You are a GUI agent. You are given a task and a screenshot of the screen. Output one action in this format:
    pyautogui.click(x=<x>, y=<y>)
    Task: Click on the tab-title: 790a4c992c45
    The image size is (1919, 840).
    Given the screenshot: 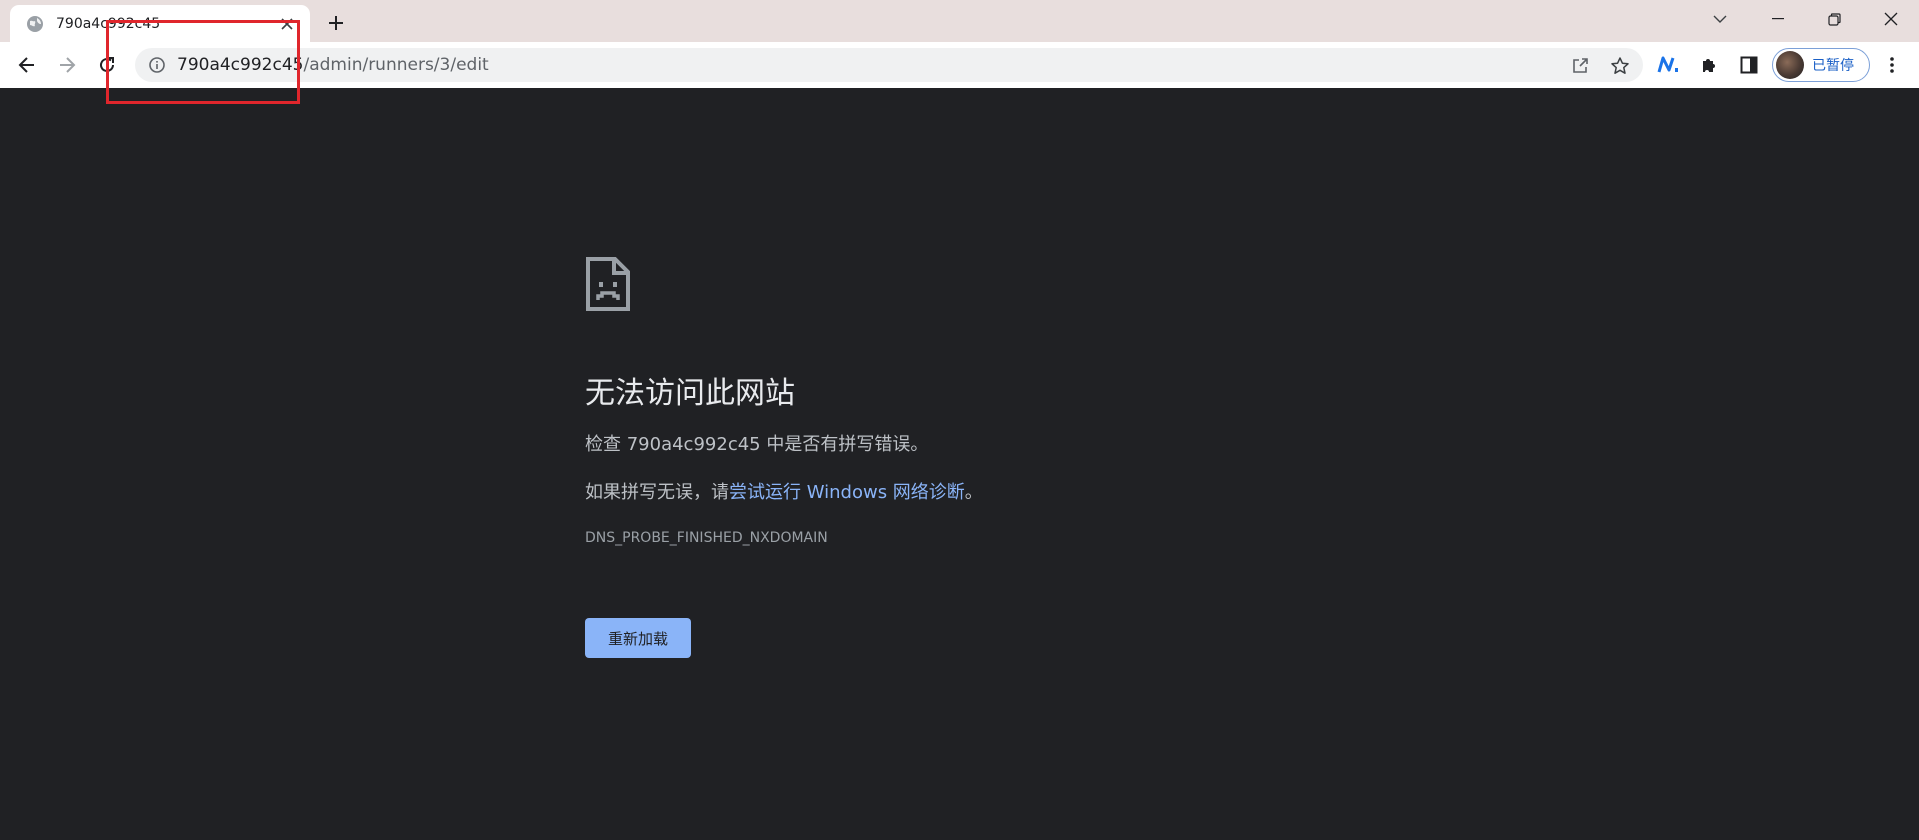 What is the action you would take?
    pyautogui.click(x=108, y=23)
    